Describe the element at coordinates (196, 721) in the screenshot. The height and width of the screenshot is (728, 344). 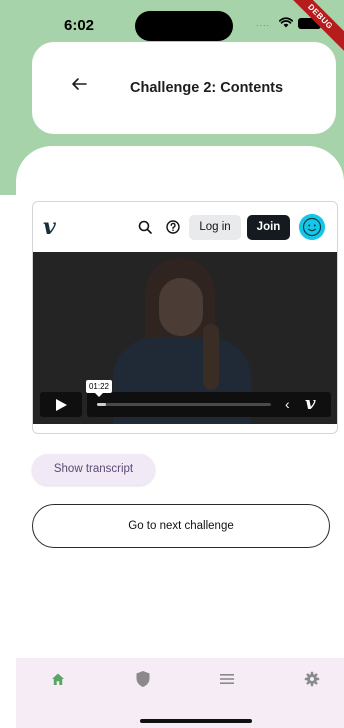
I see `home-indicator` at that location.